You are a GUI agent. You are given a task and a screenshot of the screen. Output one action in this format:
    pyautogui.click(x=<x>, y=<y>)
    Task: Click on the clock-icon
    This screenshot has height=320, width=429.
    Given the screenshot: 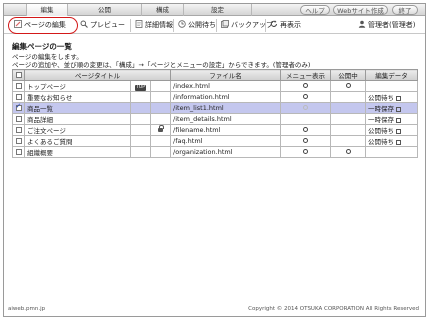 What is the action you would take?
    pyautogui.click(x=182, y=24)
    